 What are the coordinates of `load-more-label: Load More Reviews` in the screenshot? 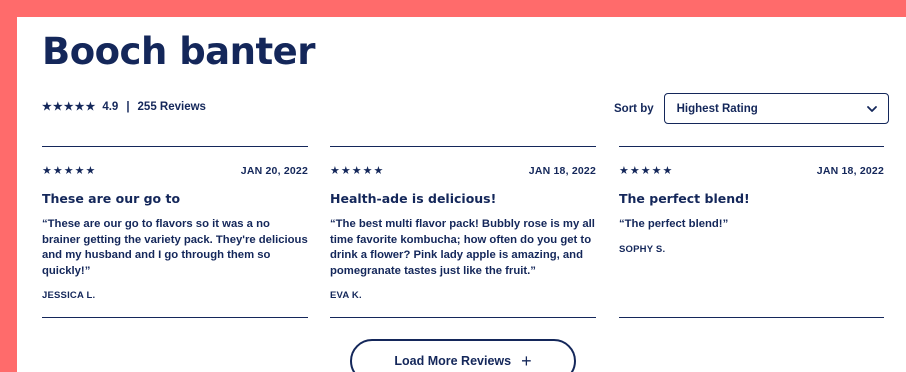 It's located at (453, 361).